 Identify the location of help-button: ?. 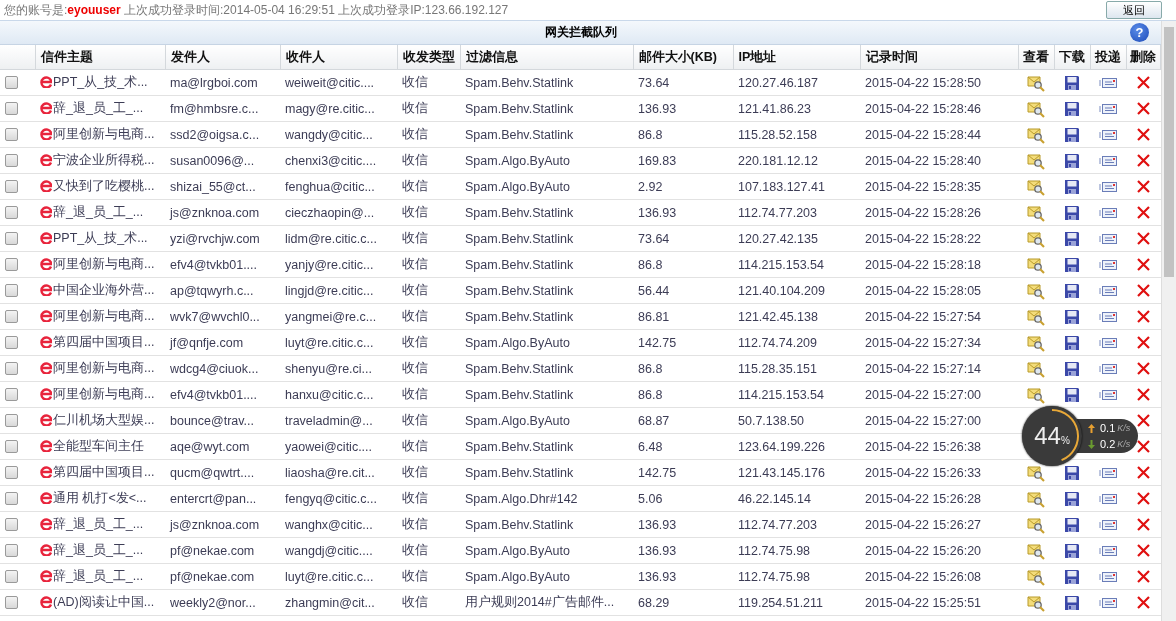
(1139, 32).